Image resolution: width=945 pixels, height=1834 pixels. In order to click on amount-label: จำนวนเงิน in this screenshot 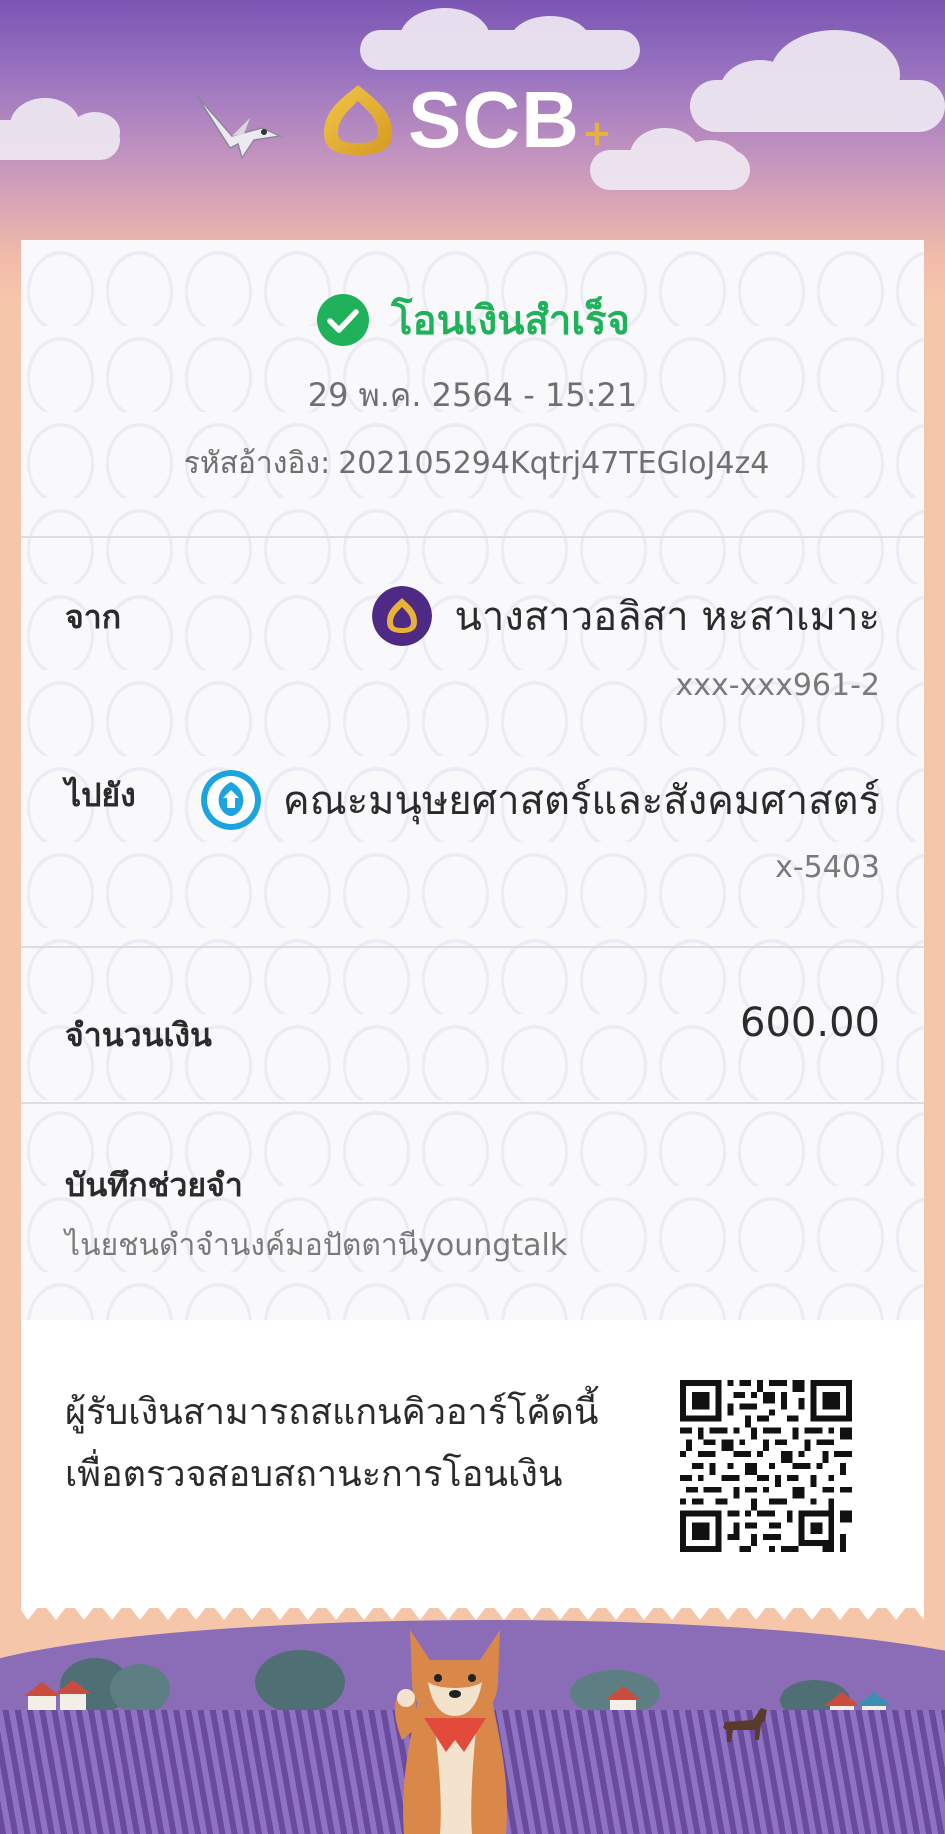, I will do `click(138, 1035)`.